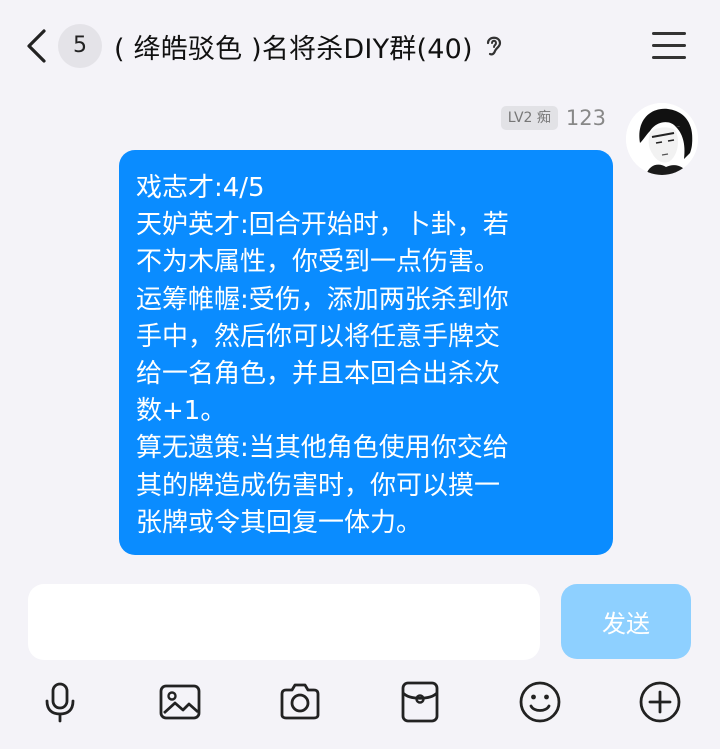 This screenshot has width=720, height=749. I want to click on sender-level-badge: LV2 痴, so click(529, 118).